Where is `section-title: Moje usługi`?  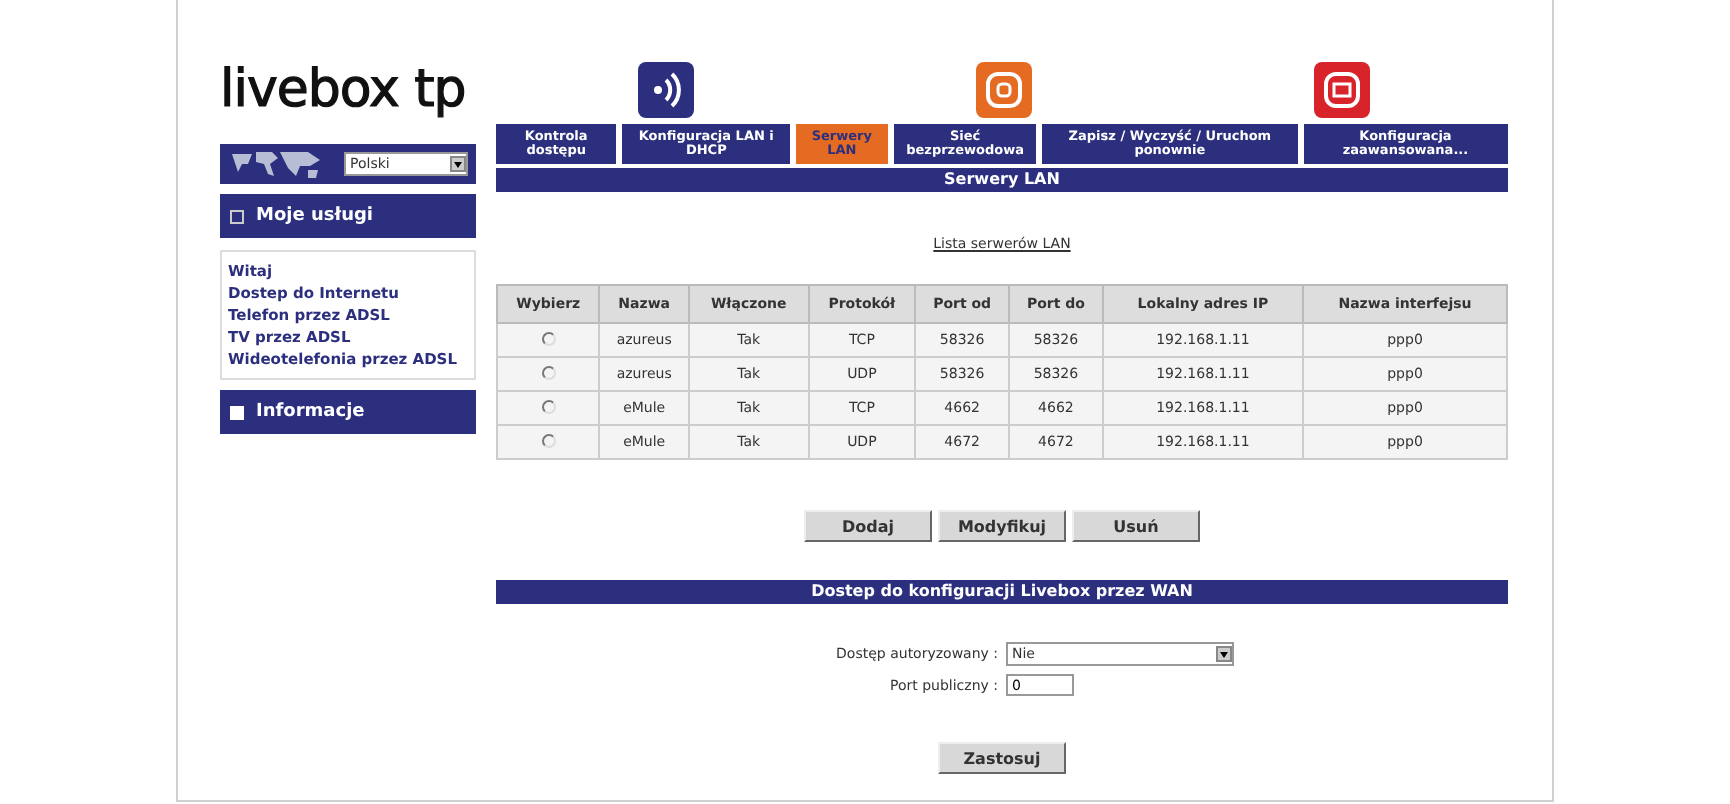 section-title: Moje usługi is located at coordinates (314, 216).